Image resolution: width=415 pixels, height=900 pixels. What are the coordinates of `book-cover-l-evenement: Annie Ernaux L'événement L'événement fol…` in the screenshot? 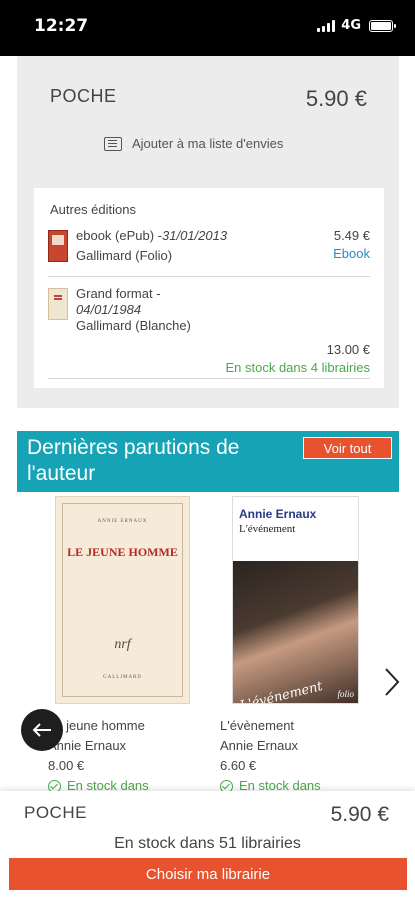 It's located at (295, 600).